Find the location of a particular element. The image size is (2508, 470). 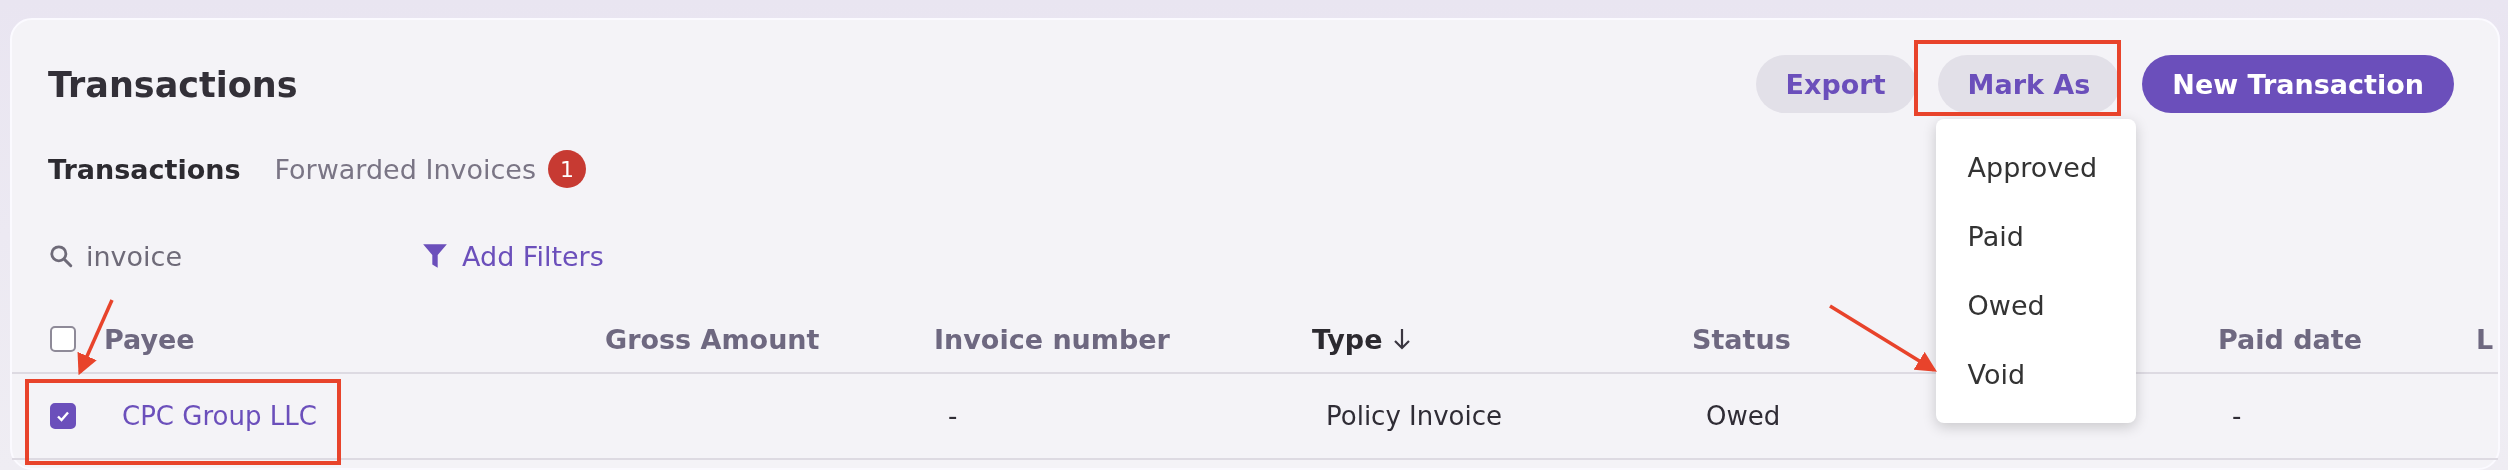

action-button: New Transaction is located at coordinates (2298, 84).